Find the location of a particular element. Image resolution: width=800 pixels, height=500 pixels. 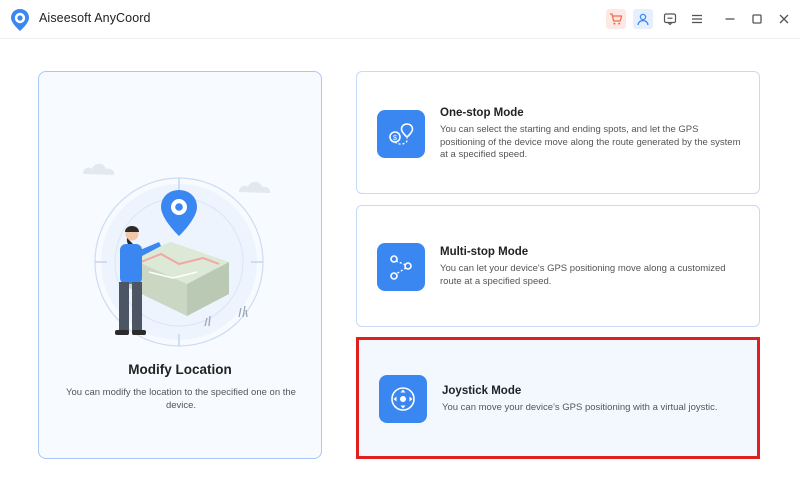

modify-location-illustration-icon is located at coordinates (179, 232).